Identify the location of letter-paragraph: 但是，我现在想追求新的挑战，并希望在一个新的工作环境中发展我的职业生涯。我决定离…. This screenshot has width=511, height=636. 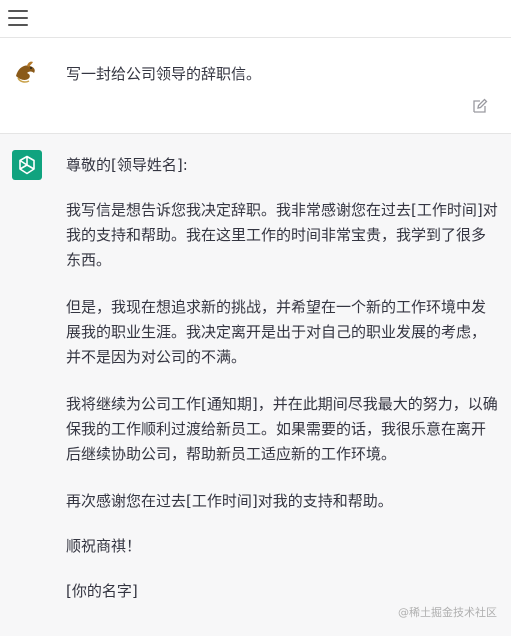
(276, 332).